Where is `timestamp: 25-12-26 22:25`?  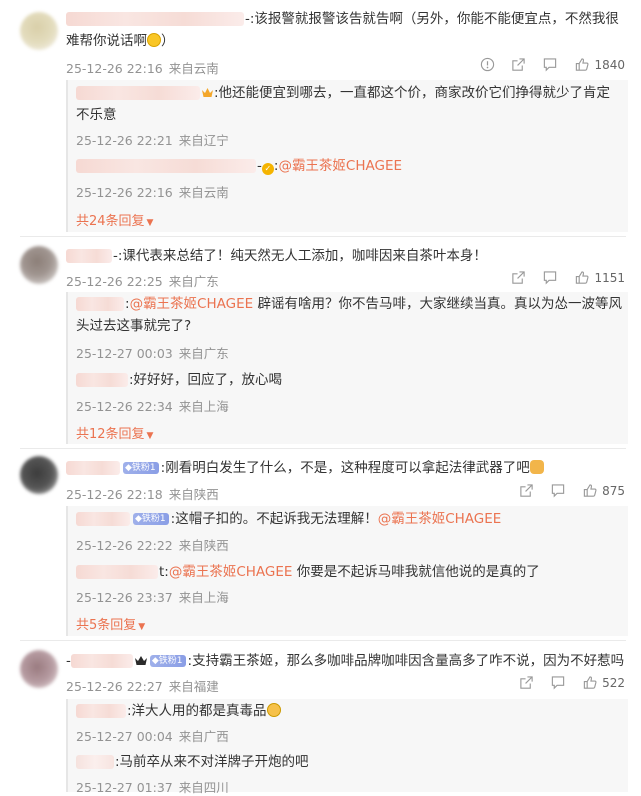
timestamp: 25-12-26 22:25 is located at coordinates (114, 281).